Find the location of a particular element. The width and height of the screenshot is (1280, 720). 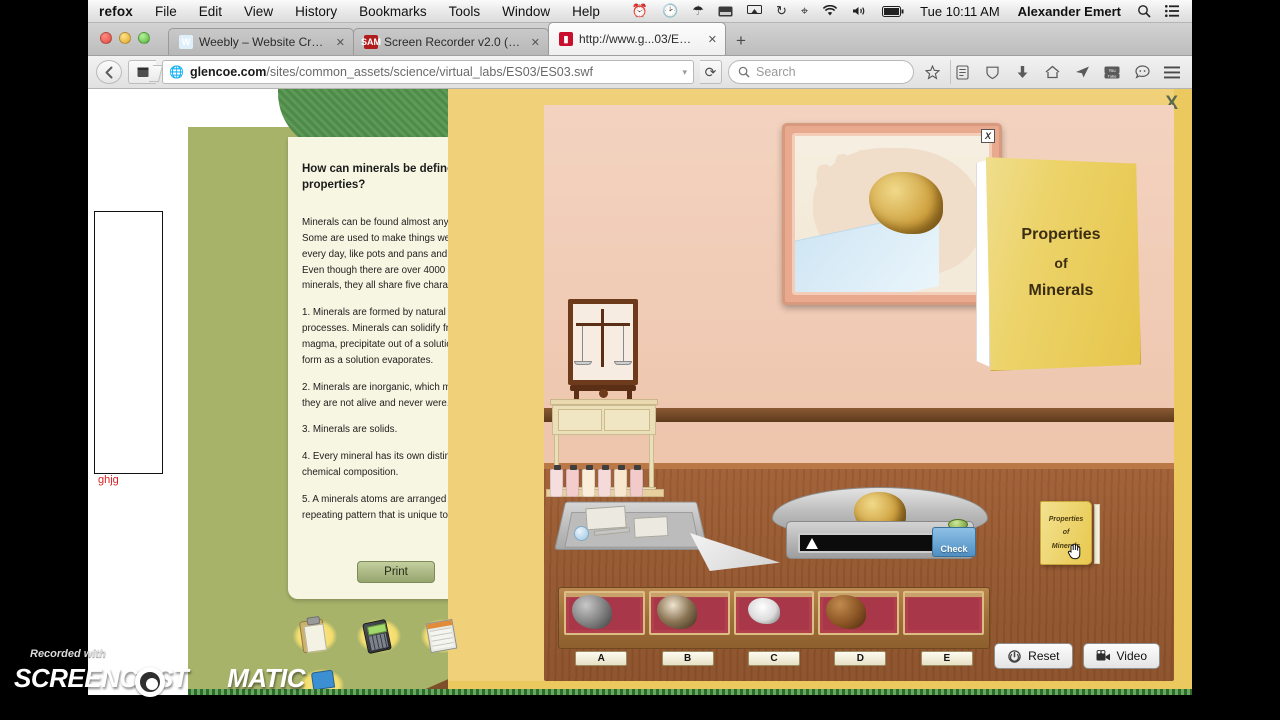

specimen-slot-d is located at coordinates (859, 613).